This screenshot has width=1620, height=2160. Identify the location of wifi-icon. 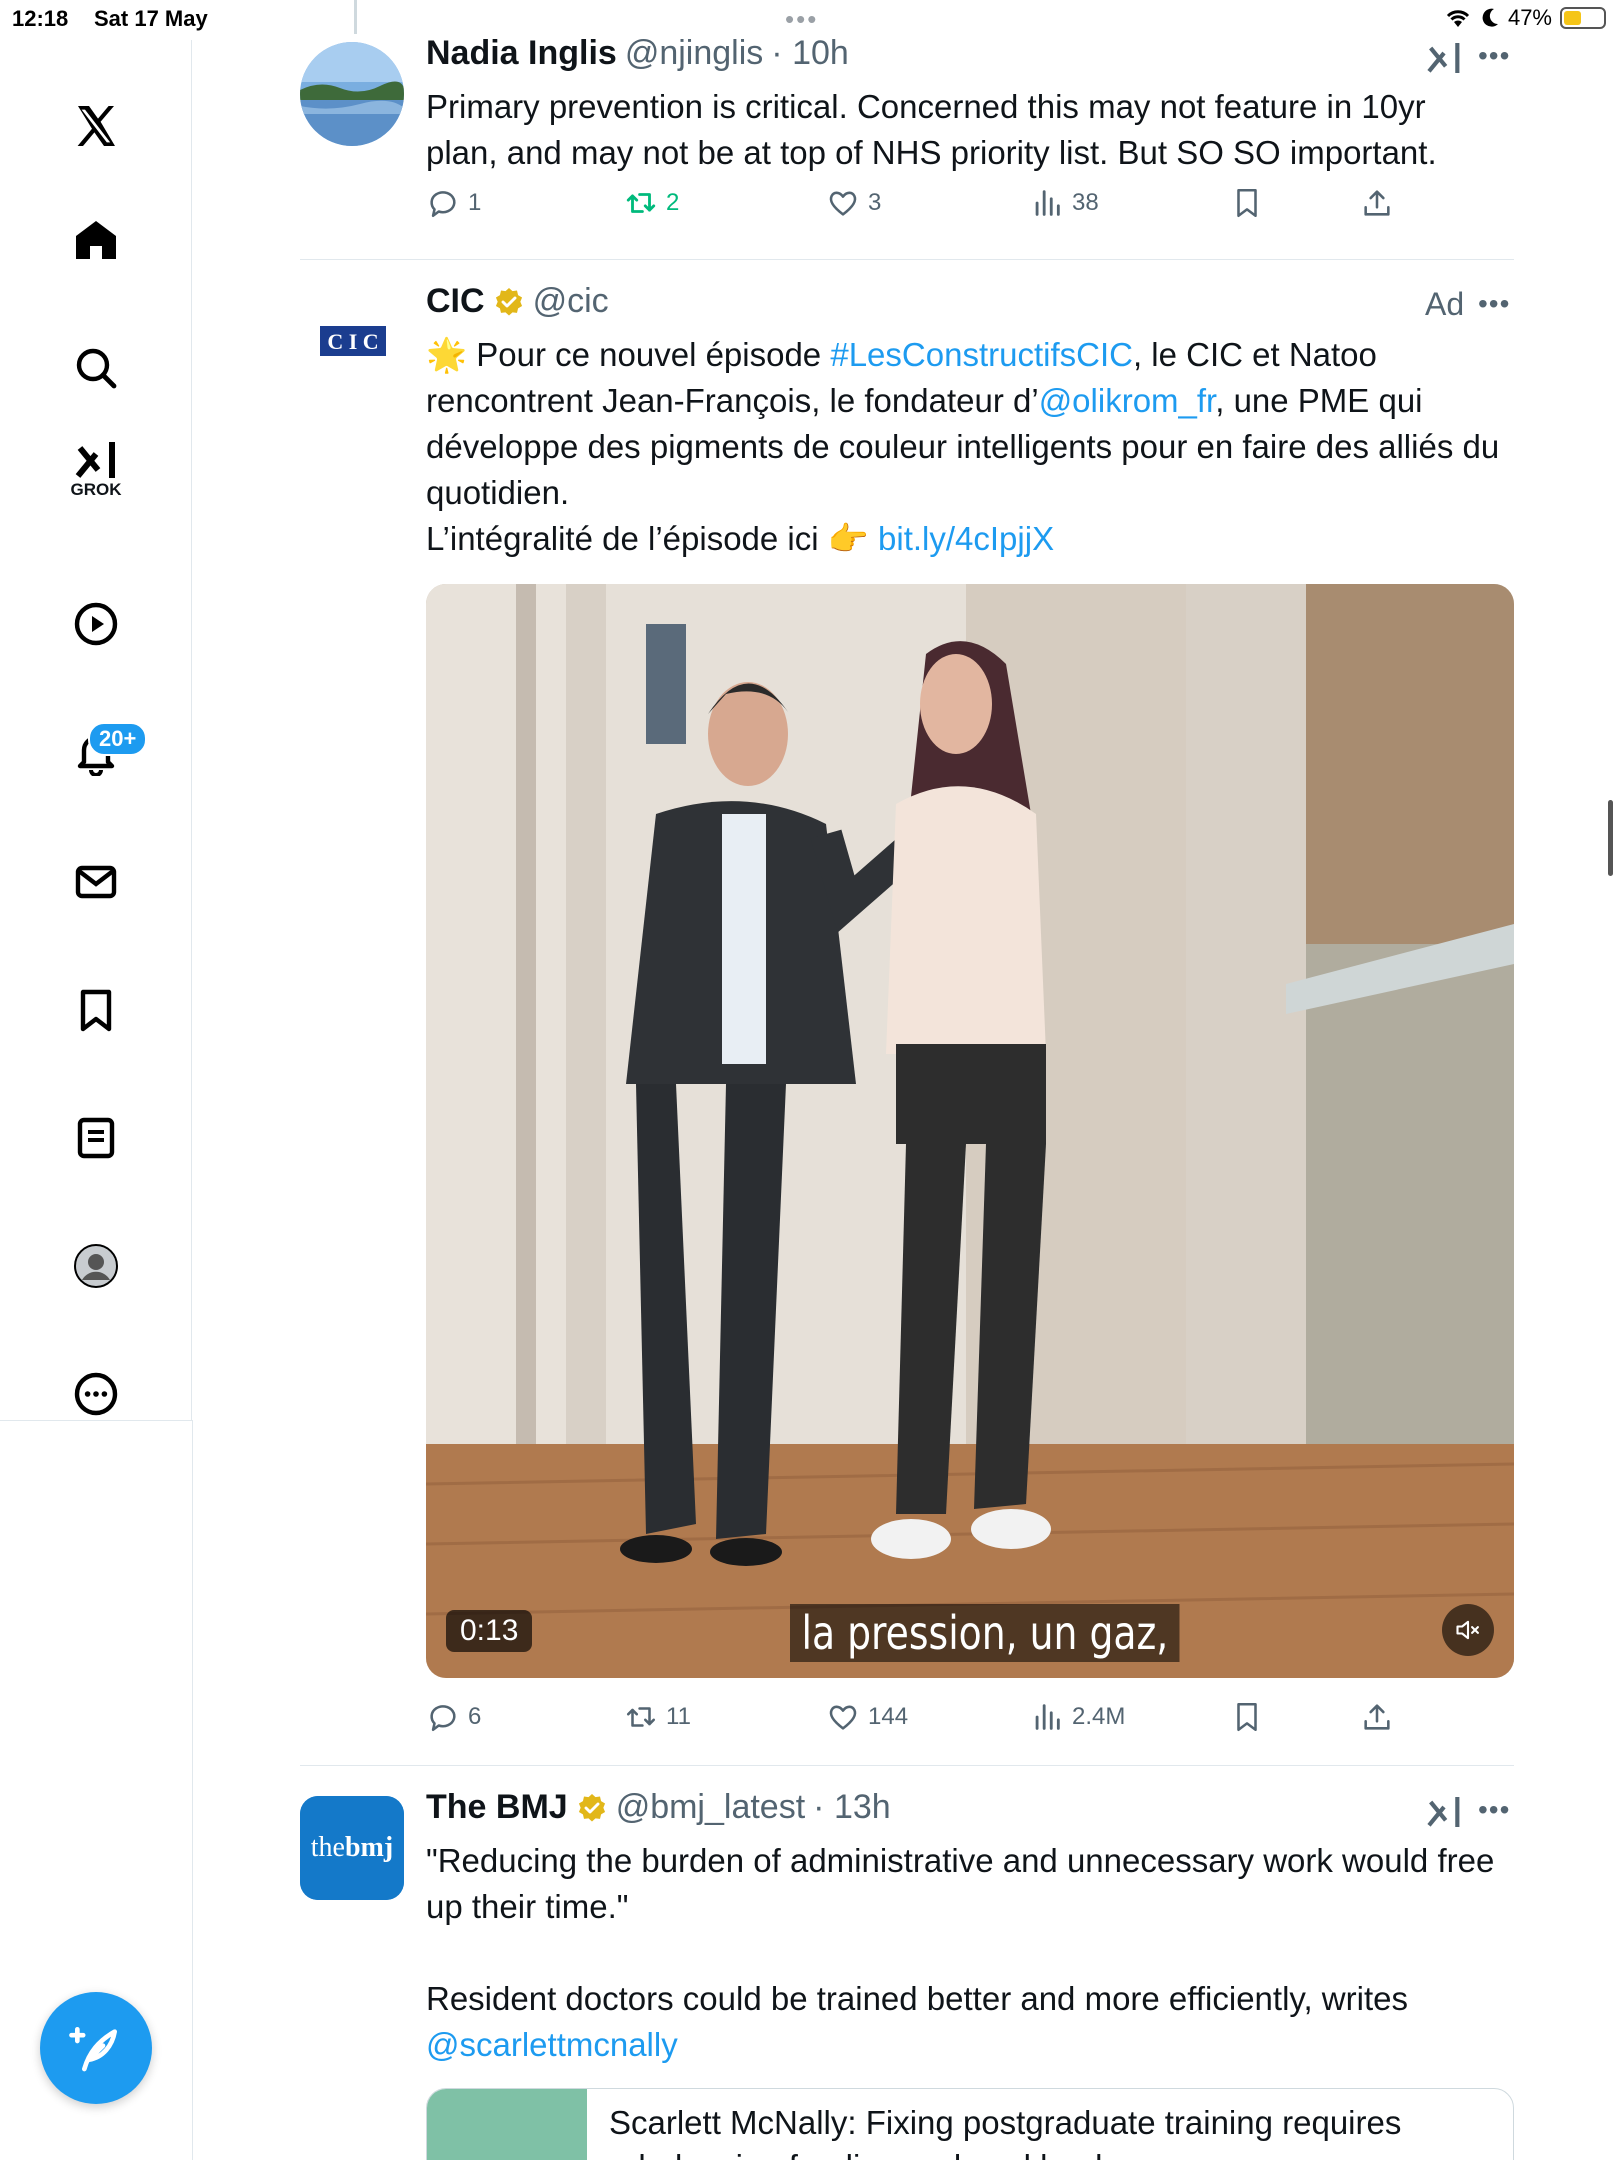
(1458, 18).